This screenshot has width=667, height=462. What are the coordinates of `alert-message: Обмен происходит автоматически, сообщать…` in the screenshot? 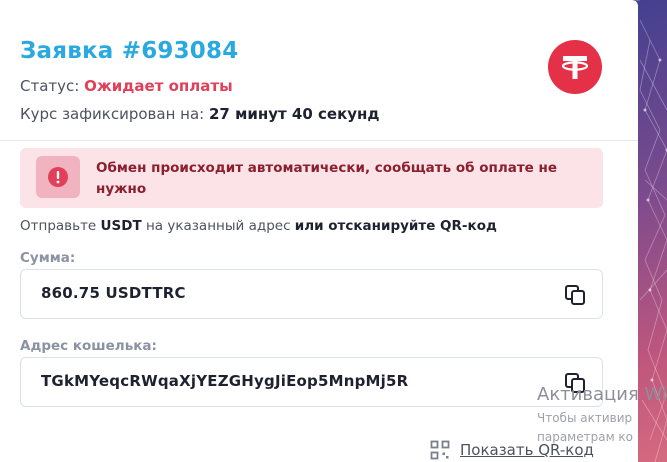 It's located at (327, 178).